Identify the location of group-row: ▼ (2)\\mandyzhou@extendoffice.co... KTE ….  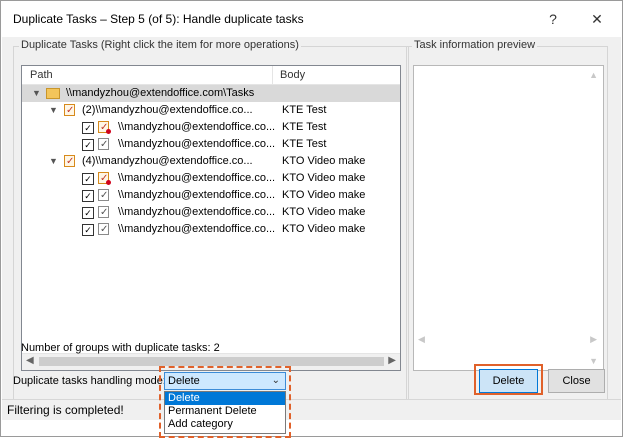
(211, 110).